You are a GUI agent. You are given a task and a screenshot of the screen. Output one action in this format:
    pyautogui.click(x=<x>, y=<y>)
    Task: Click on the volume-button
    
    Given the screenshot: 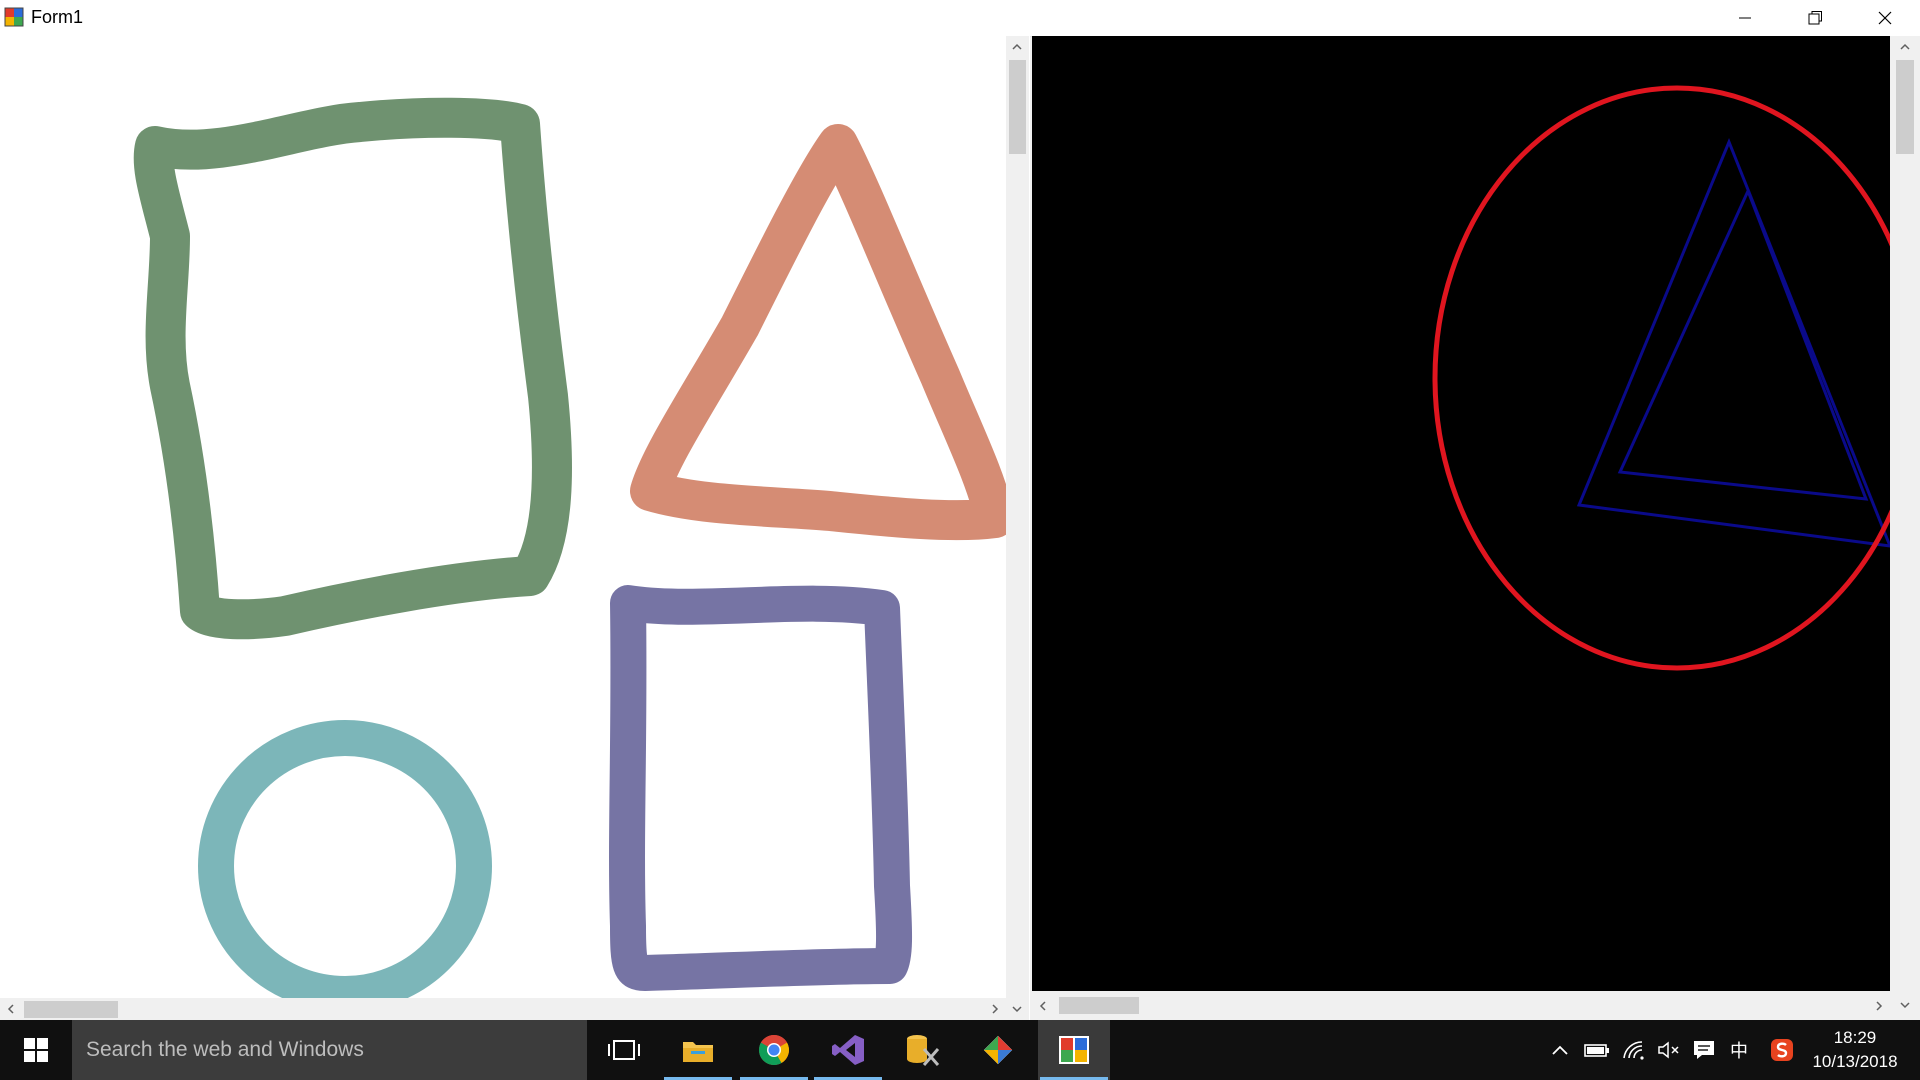 What is the action you would take?
    pyautogui.click(x=1669, y=1050)
    